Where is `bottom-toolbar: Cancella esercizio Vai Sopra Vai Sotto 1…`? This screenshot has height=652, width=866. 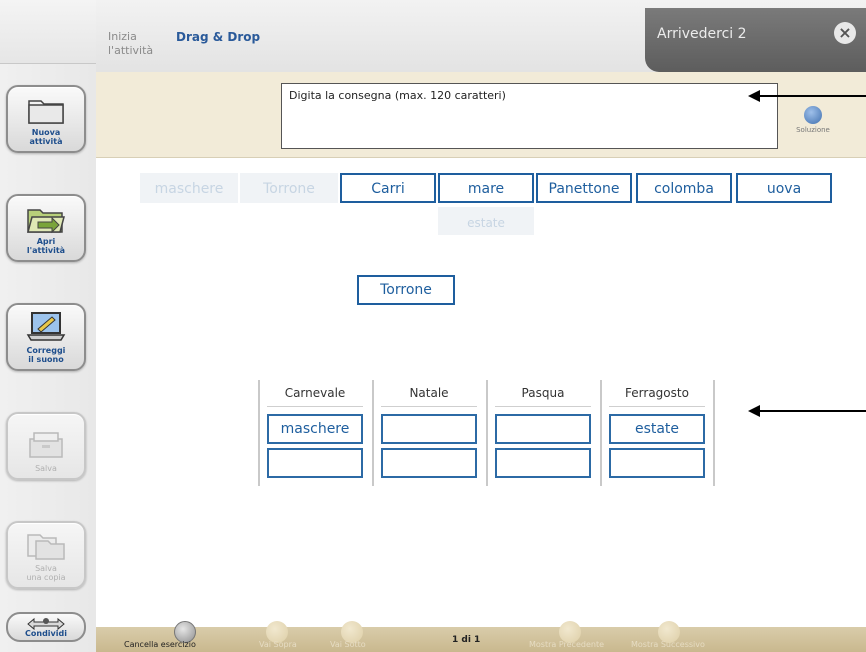 bottom-toolbar: Cancella esercizio Vai Sopra Vai Sotto 1… is located at coordinates (481, 636).